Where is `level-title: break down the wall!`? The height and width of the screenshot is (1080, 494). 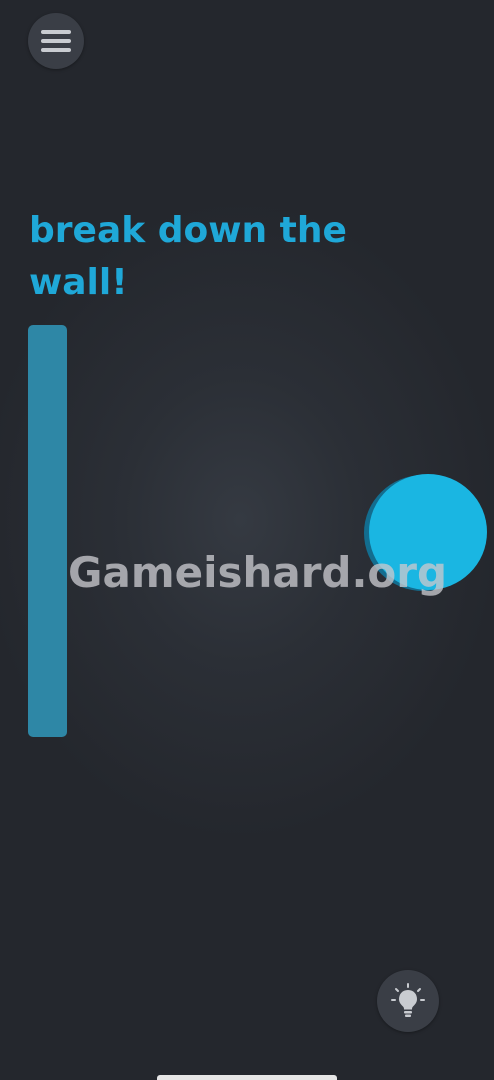
level-title: break down the wall! is located at coordinates (188, 256).